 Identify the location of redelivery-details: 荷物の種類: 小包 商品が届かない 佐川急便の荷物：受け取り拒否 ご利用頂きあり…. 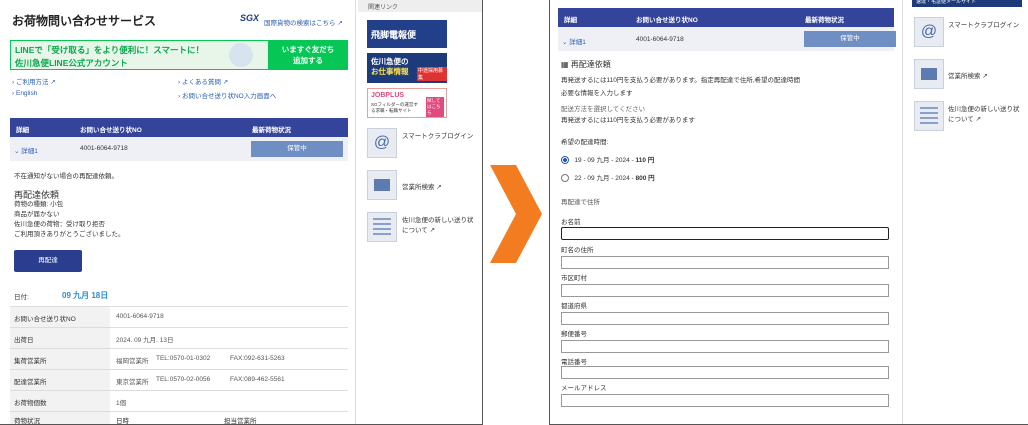
(69, 219).